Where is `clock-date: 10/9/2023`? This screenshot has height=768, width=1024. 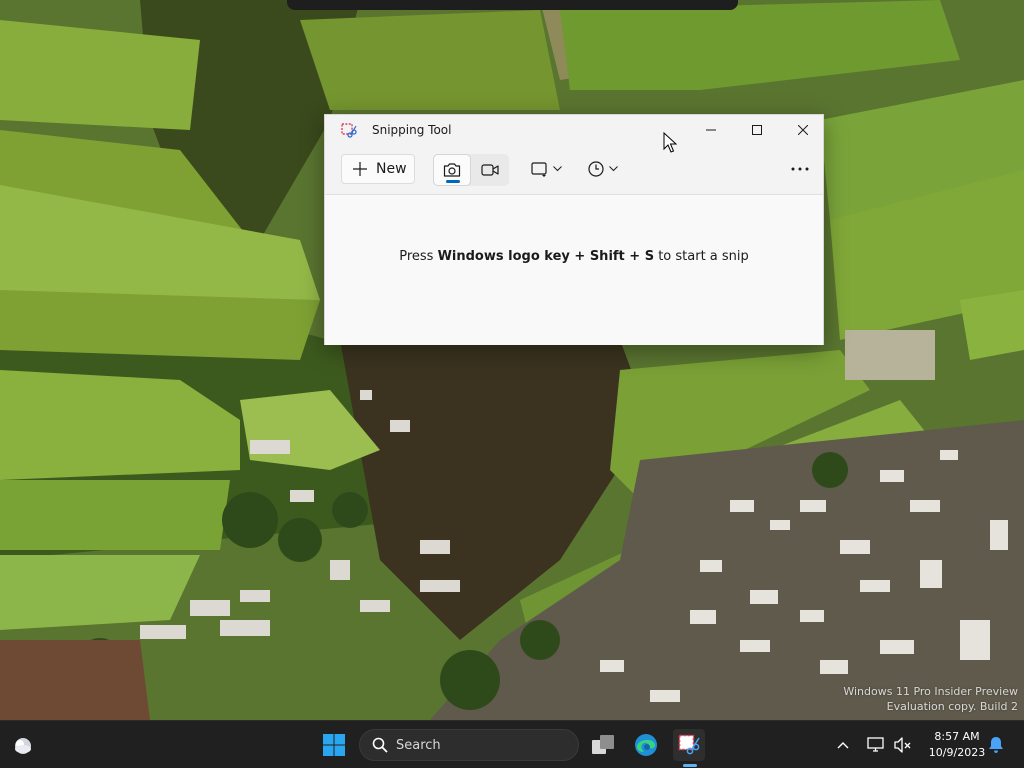
clock-date: 10/9/2023 is located at coordinates (957, 752).